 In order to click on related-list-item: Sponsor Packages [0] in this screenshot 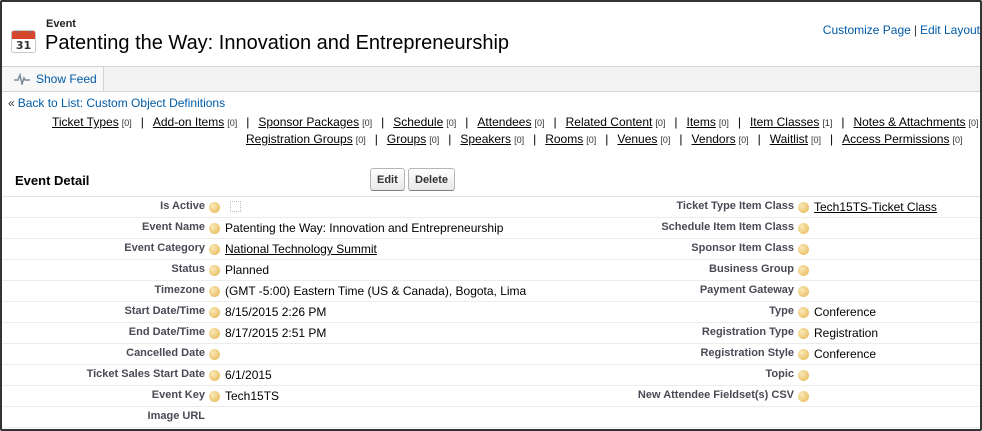, I will do `click(315, 122)`.